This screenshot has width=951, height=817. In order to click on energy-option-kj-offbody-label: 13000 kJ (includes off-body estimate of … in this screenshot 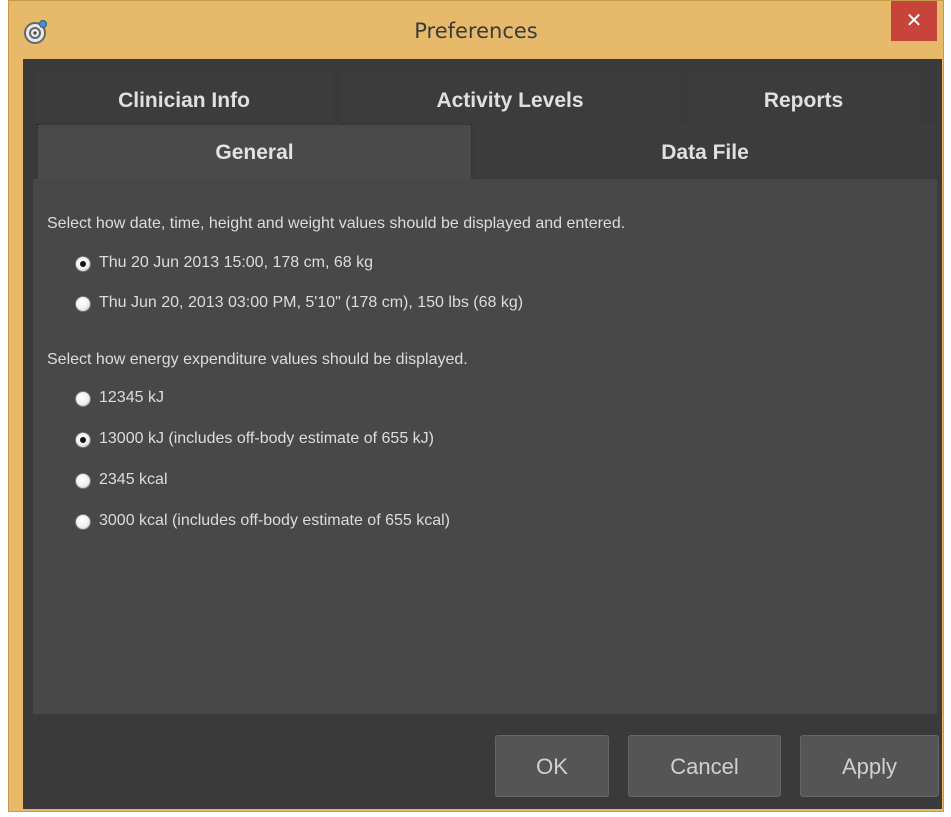, I will do `click(266, 438)`.